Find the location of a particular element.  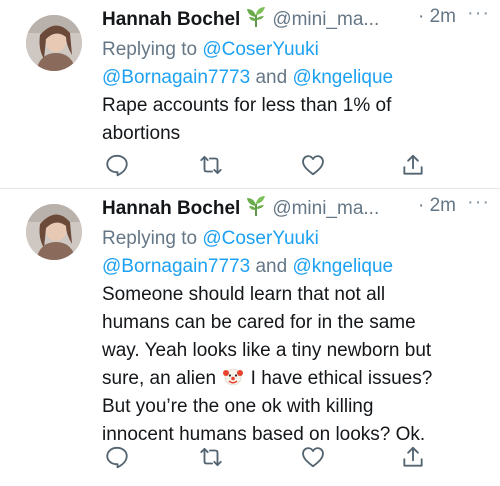

tweet-text-fragment: I have ethical issues? is located at coordinates (341, 378).